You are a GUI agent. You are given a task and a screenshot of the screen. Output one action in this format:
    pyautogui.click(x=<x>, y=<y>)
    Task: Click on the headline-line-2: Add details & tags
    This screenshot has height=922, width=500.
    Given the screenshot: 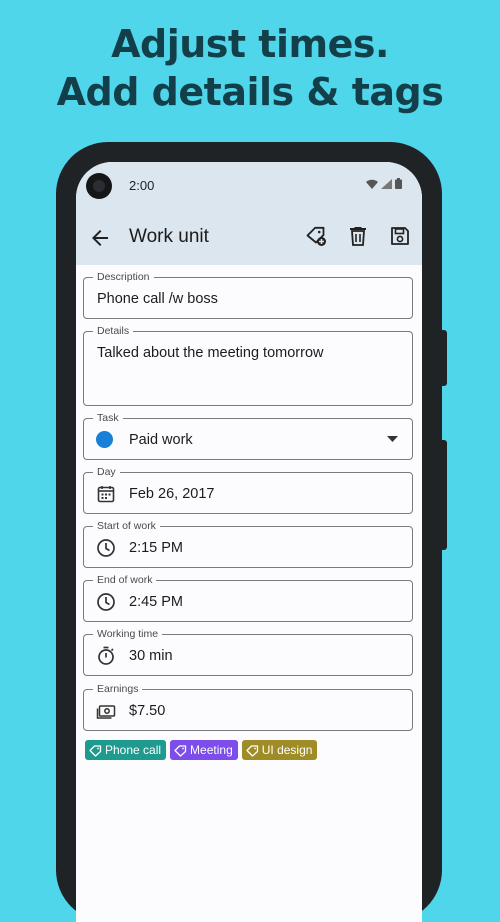 What is the action you would take?
    pyautogui.click(x=250, y=92)
    